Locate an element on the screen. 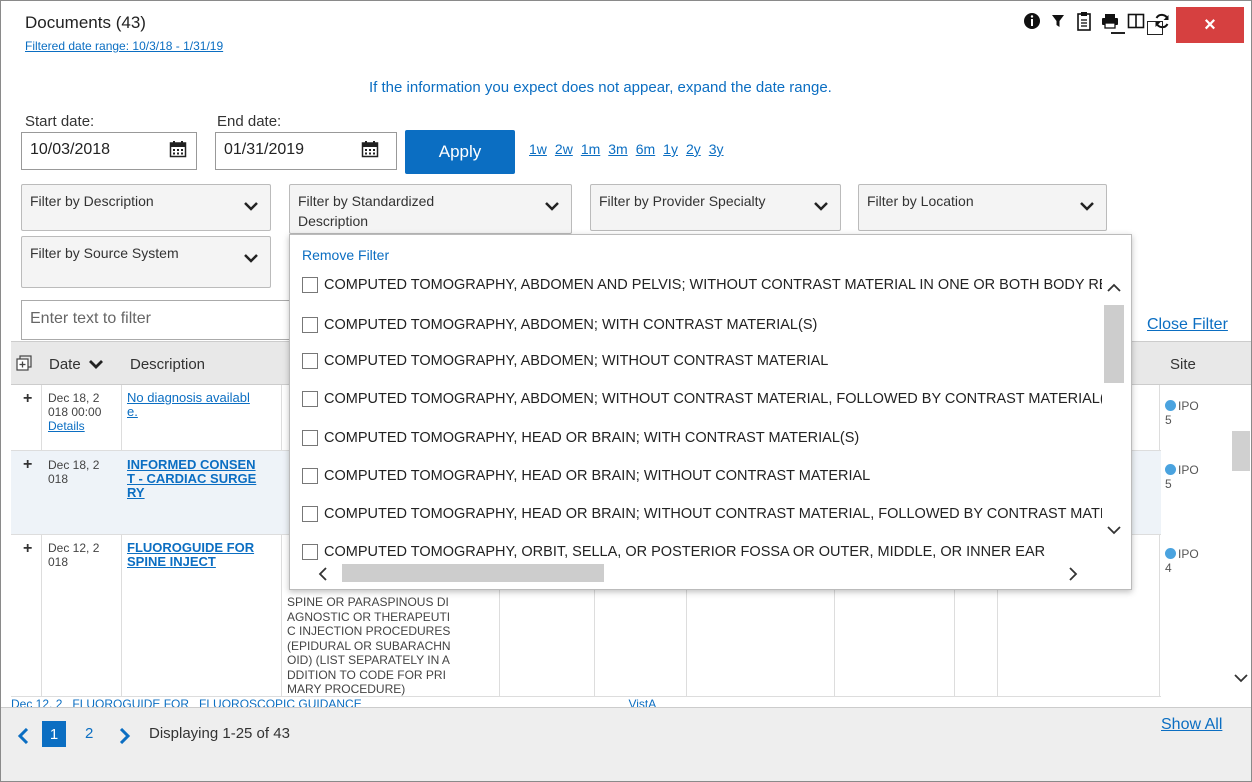 This screenshot has width=1252, height=782. scroll-left-icon is located at coordinates (323, 574).